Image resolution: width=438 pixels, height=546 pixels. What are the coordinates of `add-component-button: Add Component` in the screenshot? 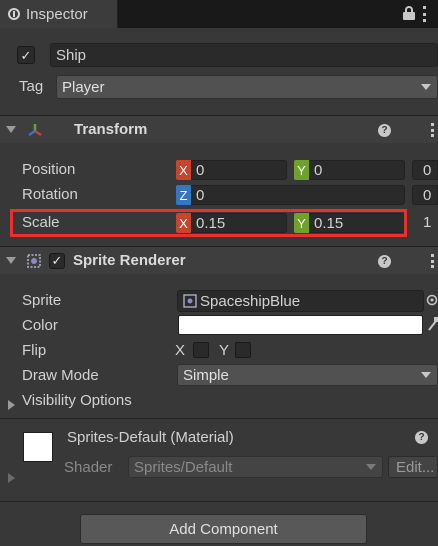 It's located at (223, 529).